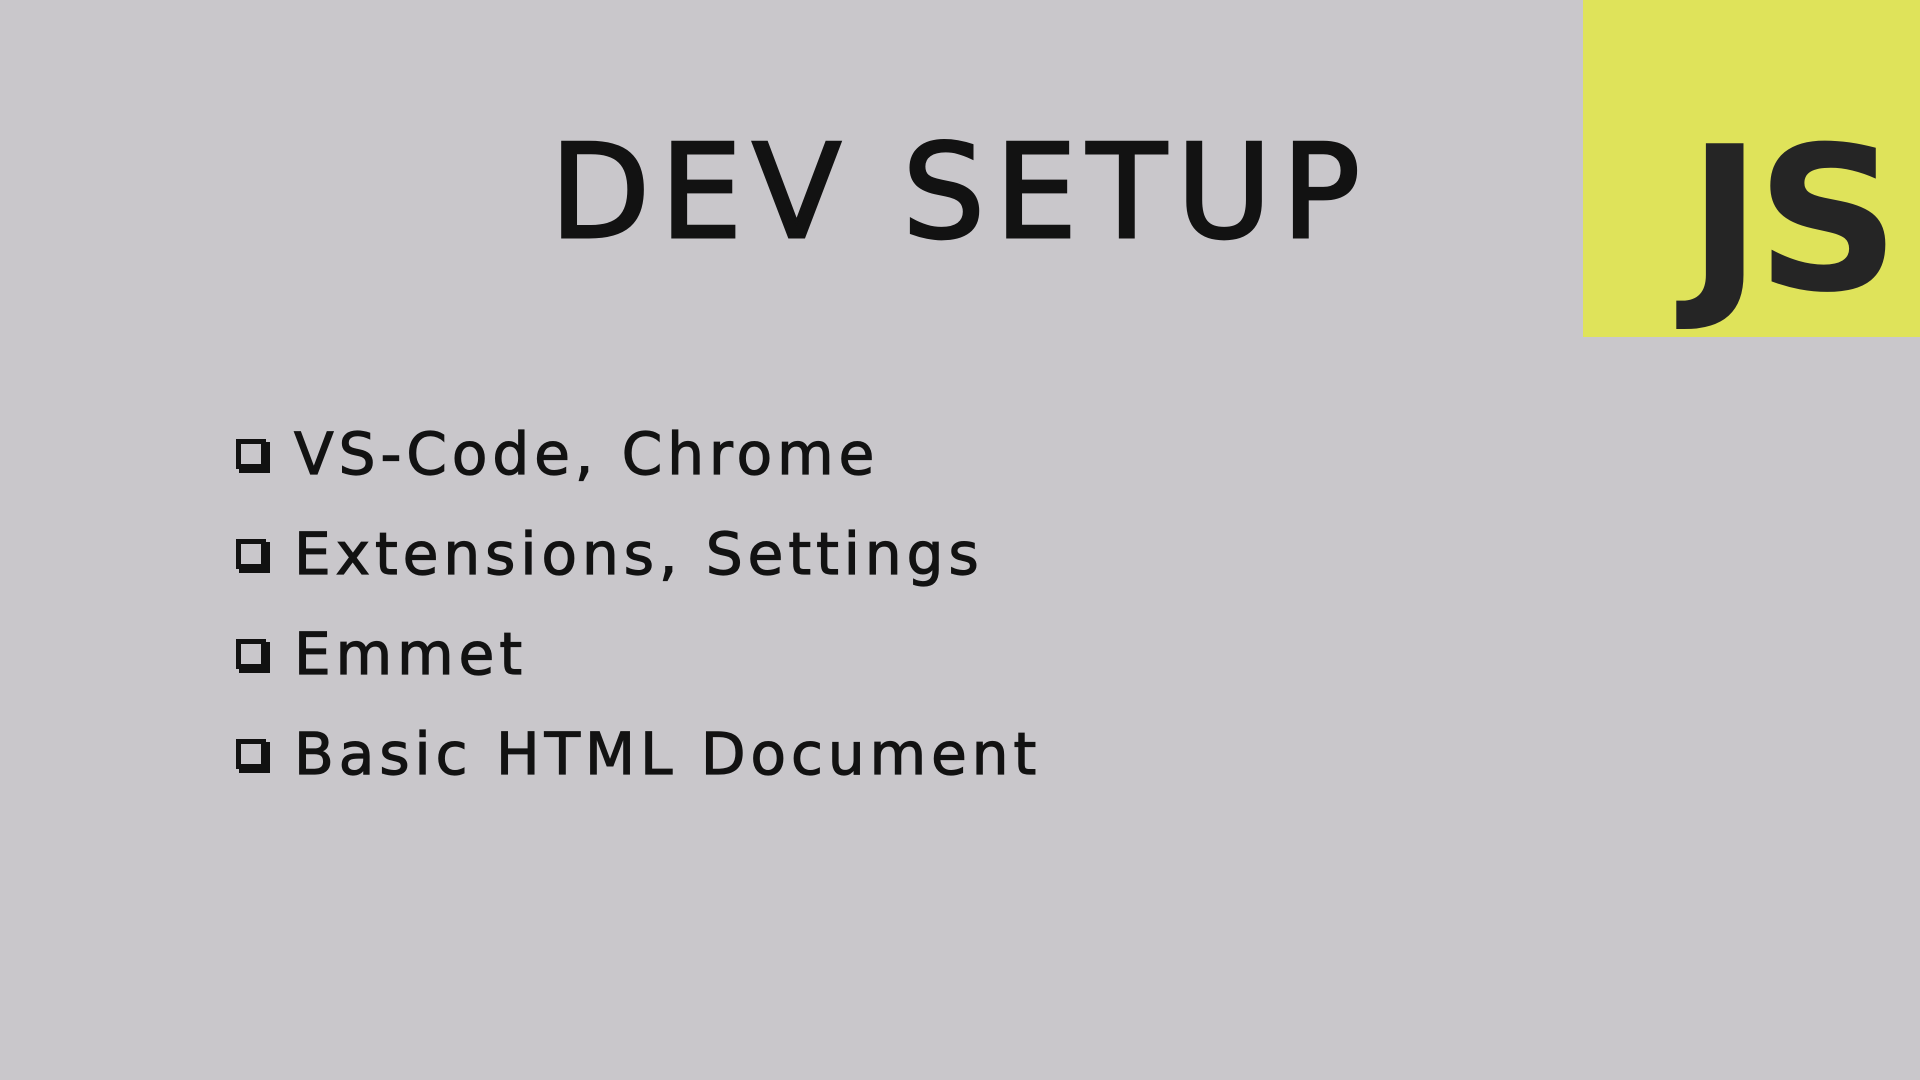 Image resolution: width=1920 pixels, height=1080 pixels. I want to click on checklist-item-label: Extensions, Settings, so click(638, 553).